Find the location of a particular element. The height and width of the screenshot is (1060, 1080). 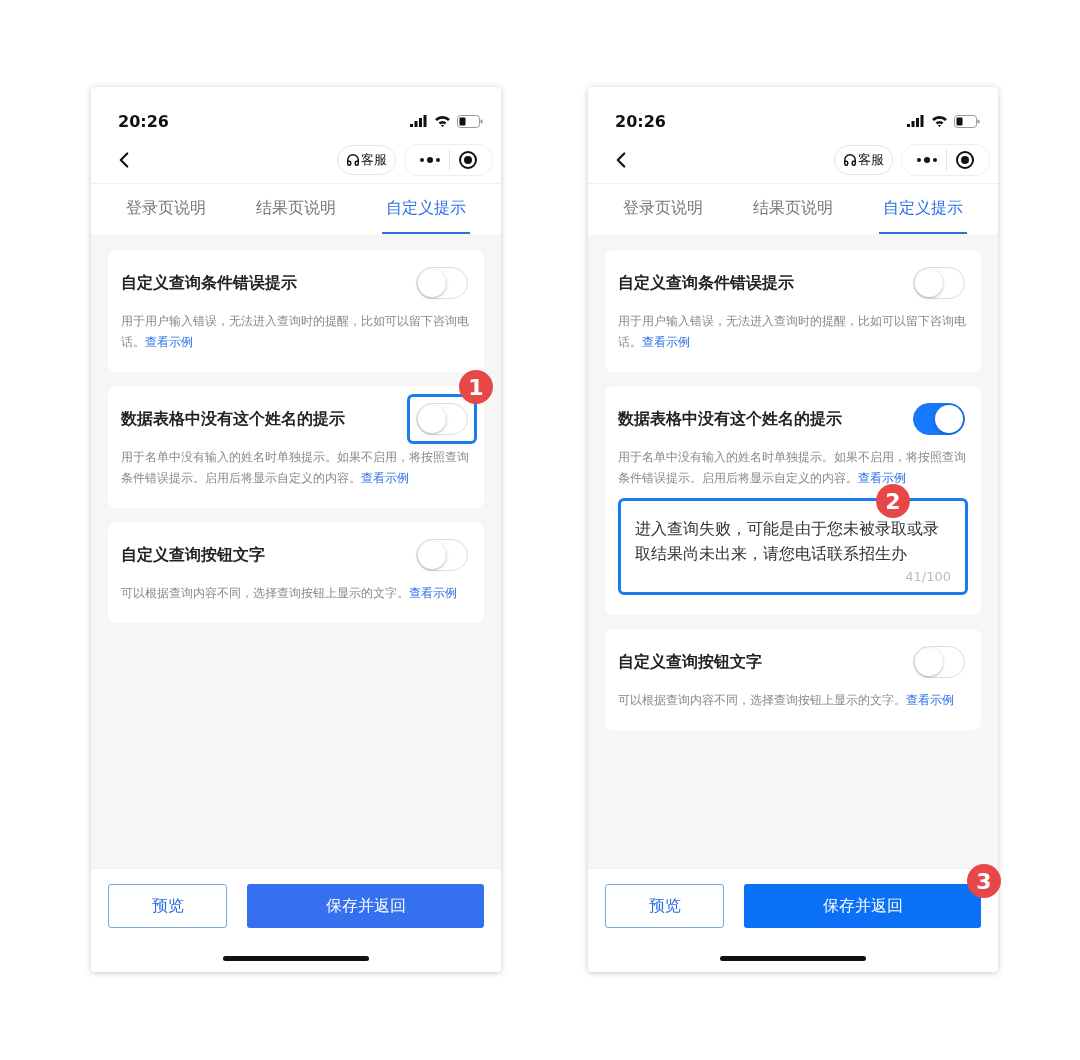

textarea-value: 进入查询失败，可能是由于您未被录取或录取结果尚未出来，请您电话联系招生办 is located at coordinates (787, 542).